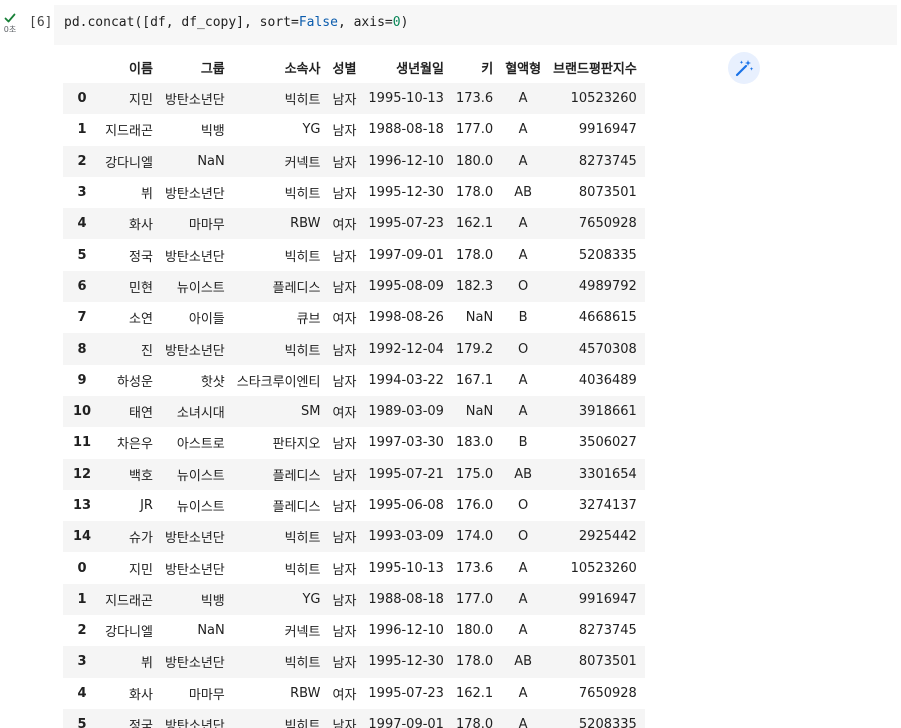  I want to click on table-cell: 1995-07-23, so click(406, 224).